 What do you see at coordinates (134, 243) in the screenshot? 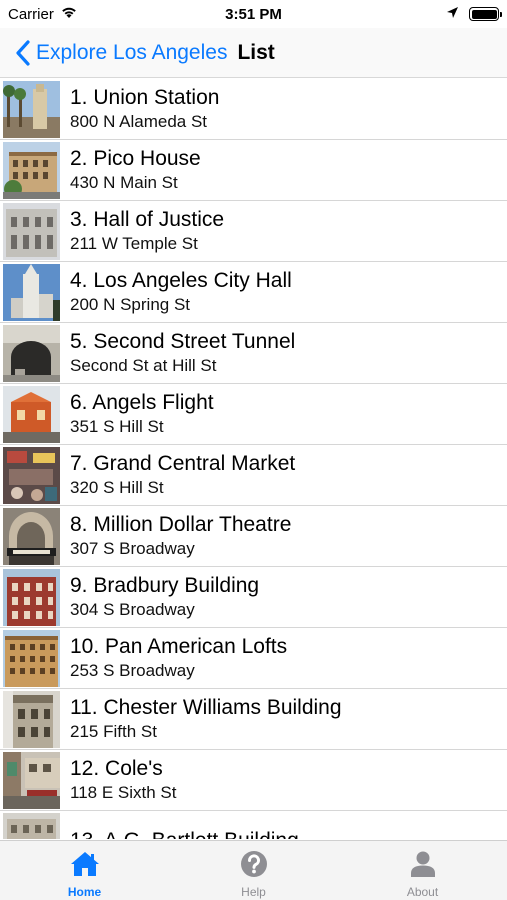
I see `place-address: 211 W Temple St` at bounding box center [134, 243].